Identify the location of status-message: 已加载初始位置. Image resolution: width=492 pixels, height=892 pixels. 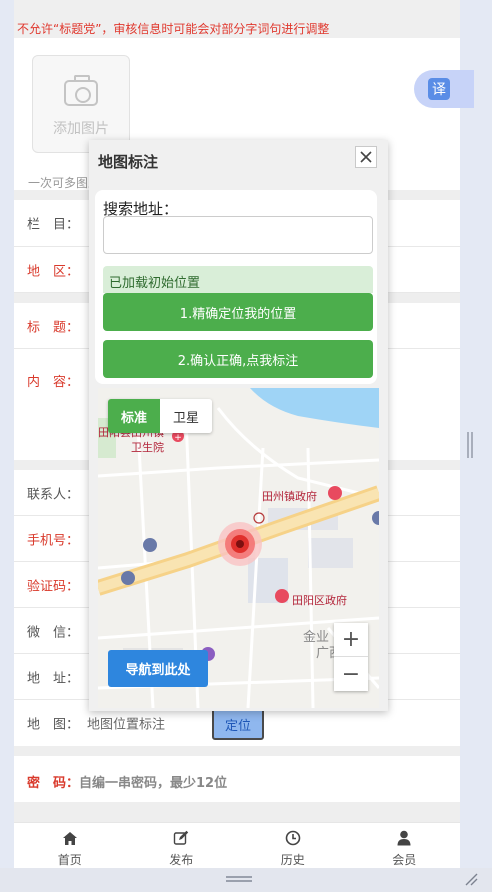
(238, 279).